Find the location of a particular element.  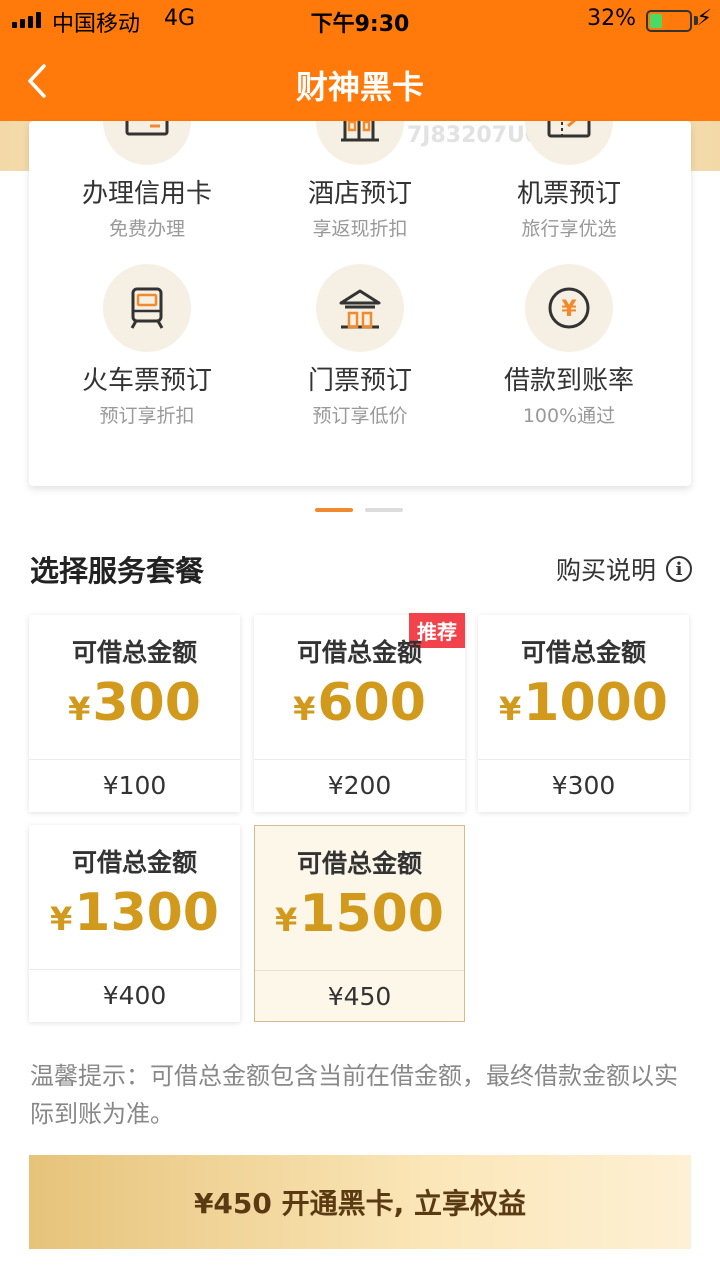

service-hotel: 酒店预订 享返现折扣 is located at coordinates (360, 181).